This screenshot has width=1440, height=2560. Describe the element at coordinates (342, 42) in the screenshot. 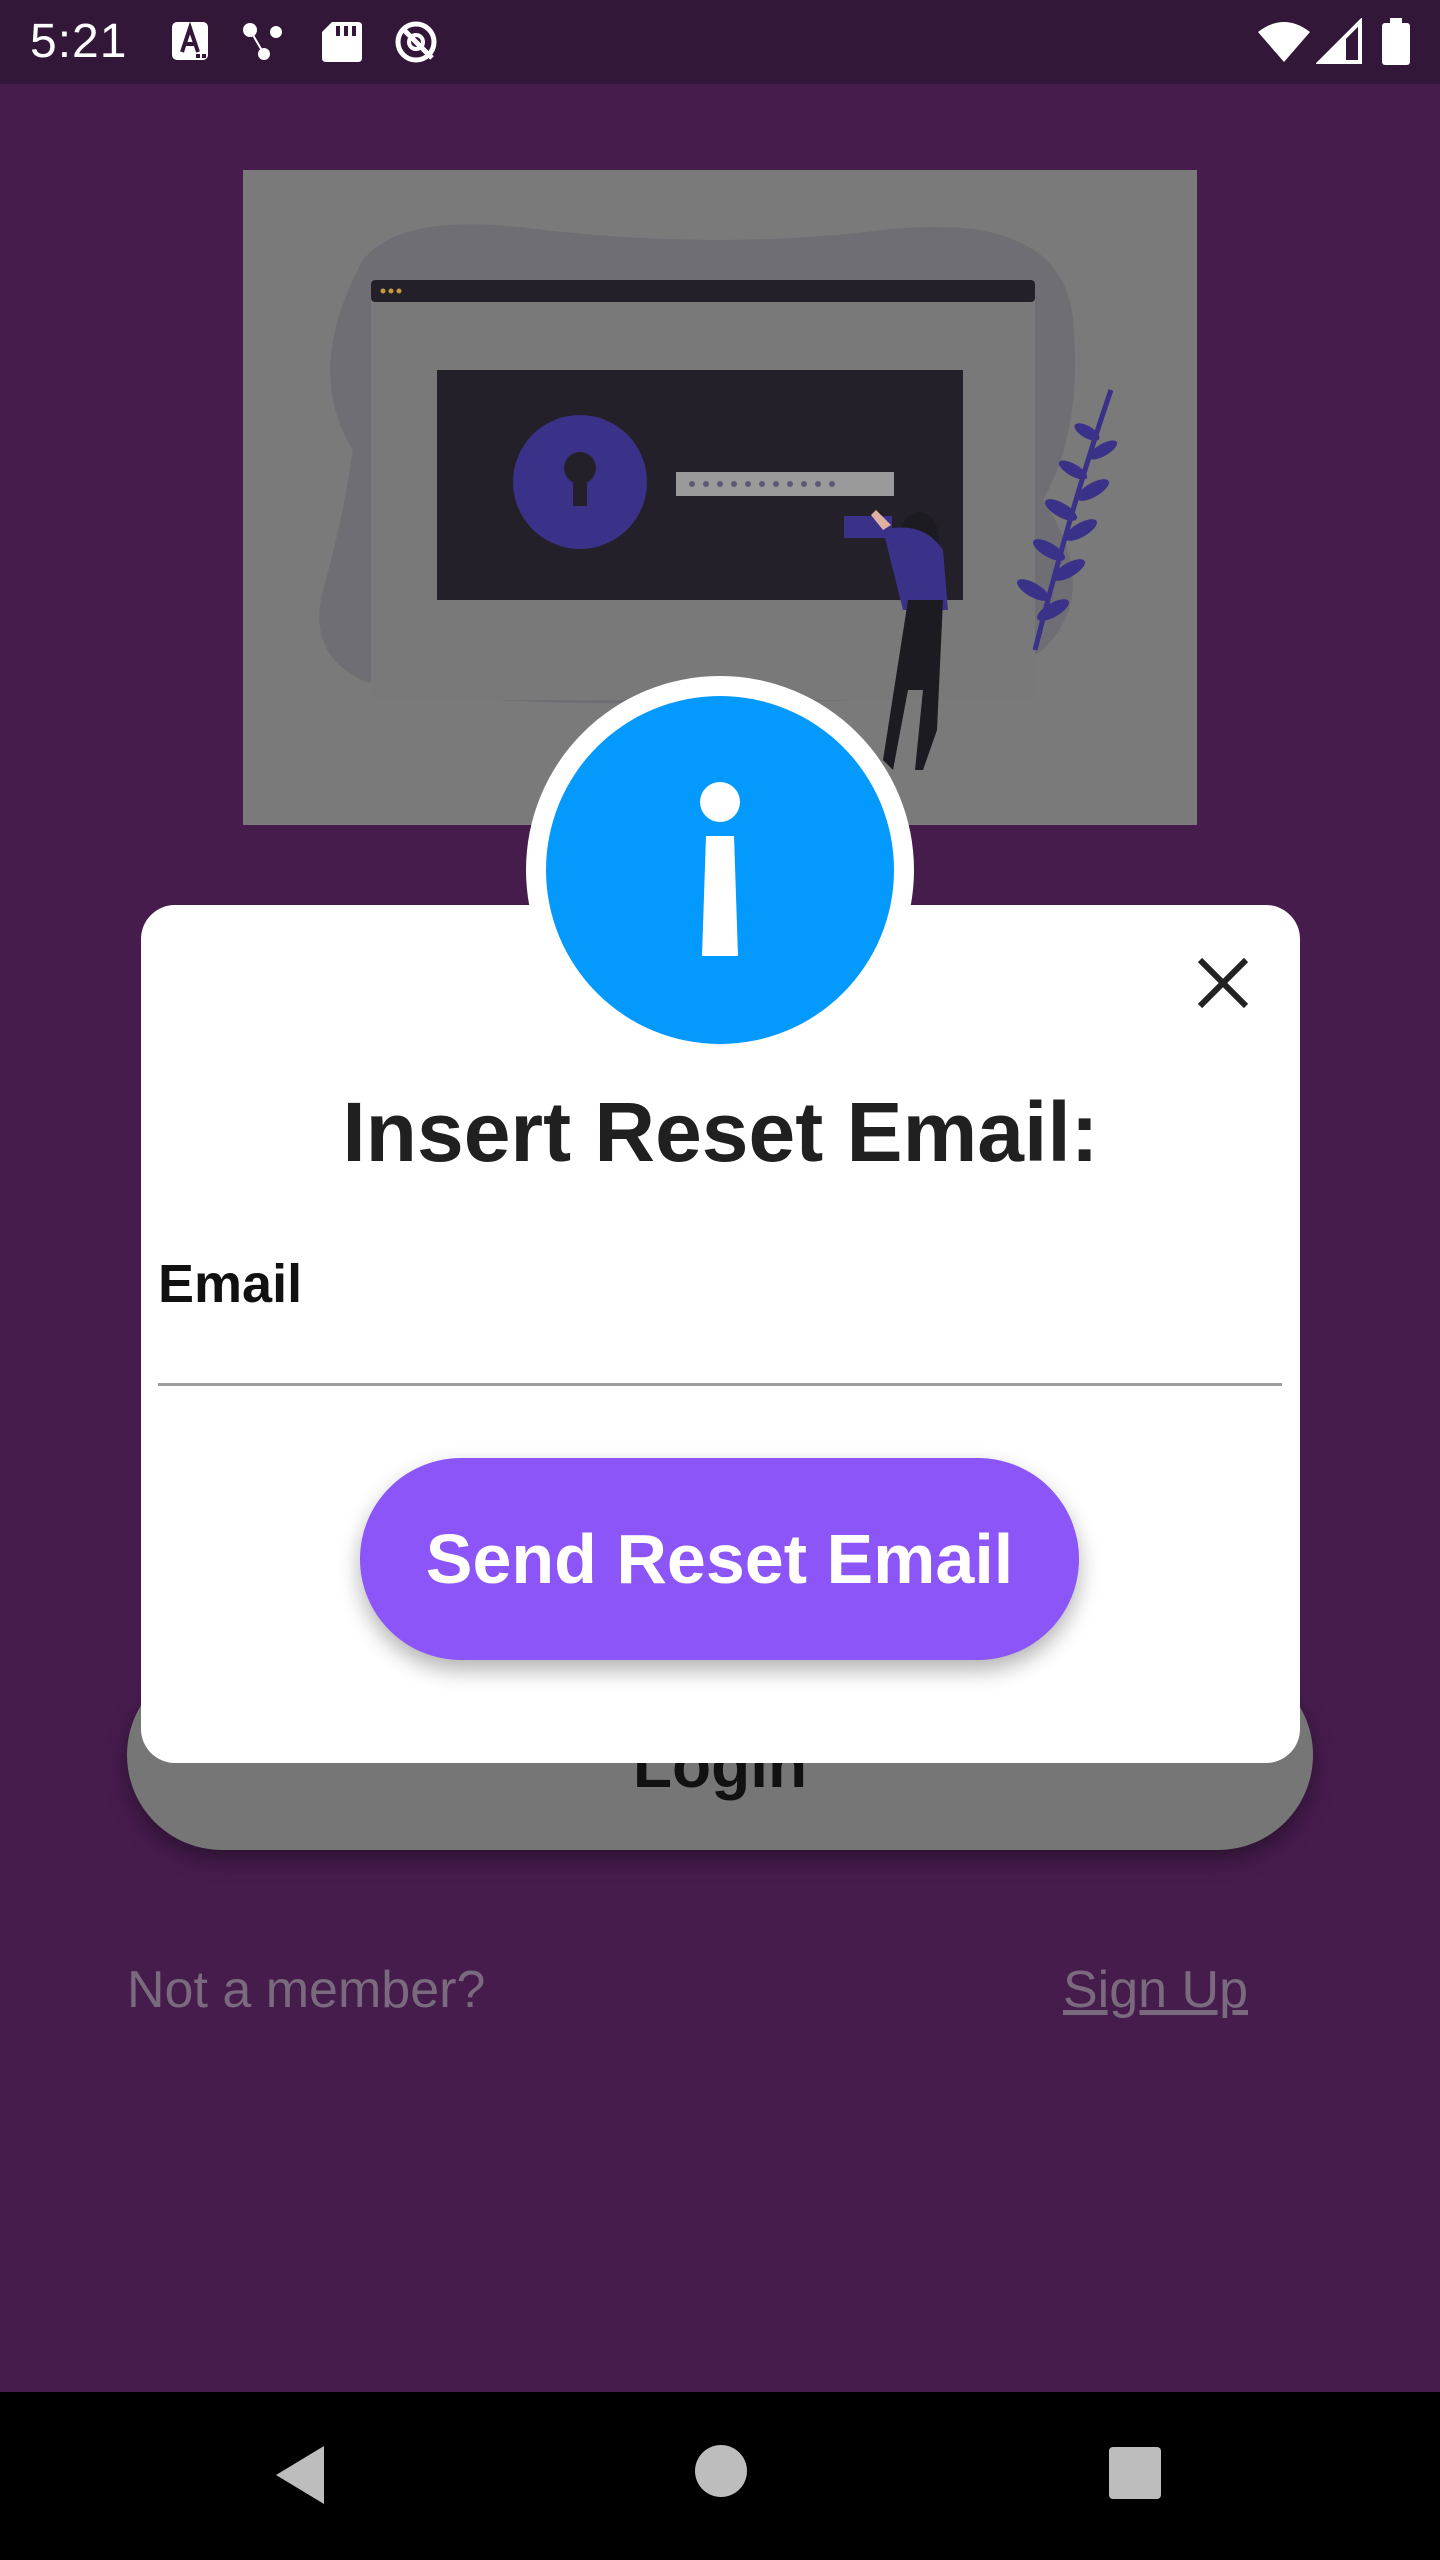

I see `sd-card-icon` at that location.